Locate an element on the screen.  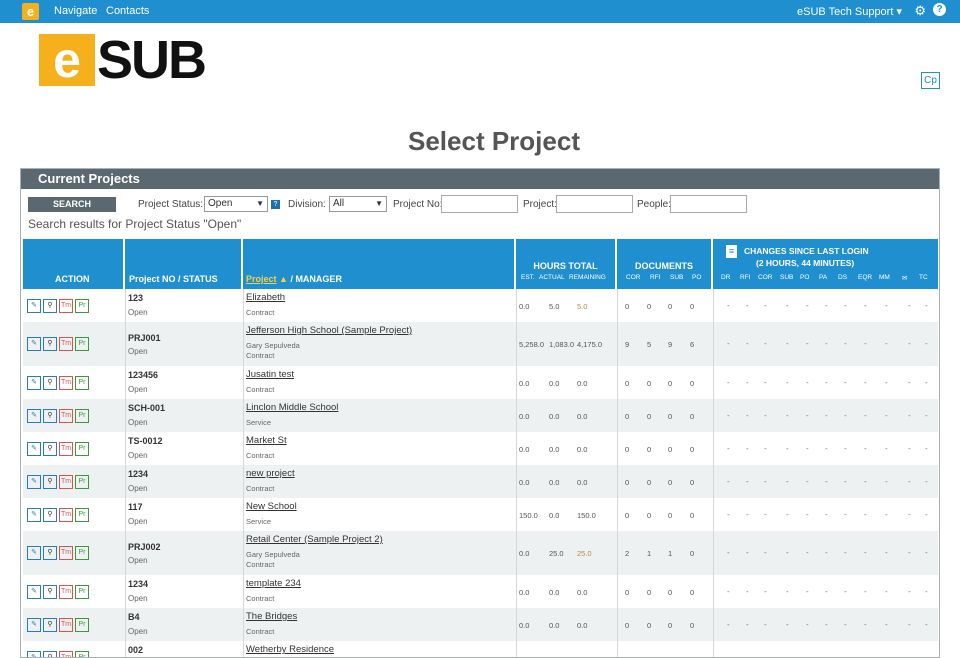
project-name-link: template 234 is located at coordinates (273, 583).